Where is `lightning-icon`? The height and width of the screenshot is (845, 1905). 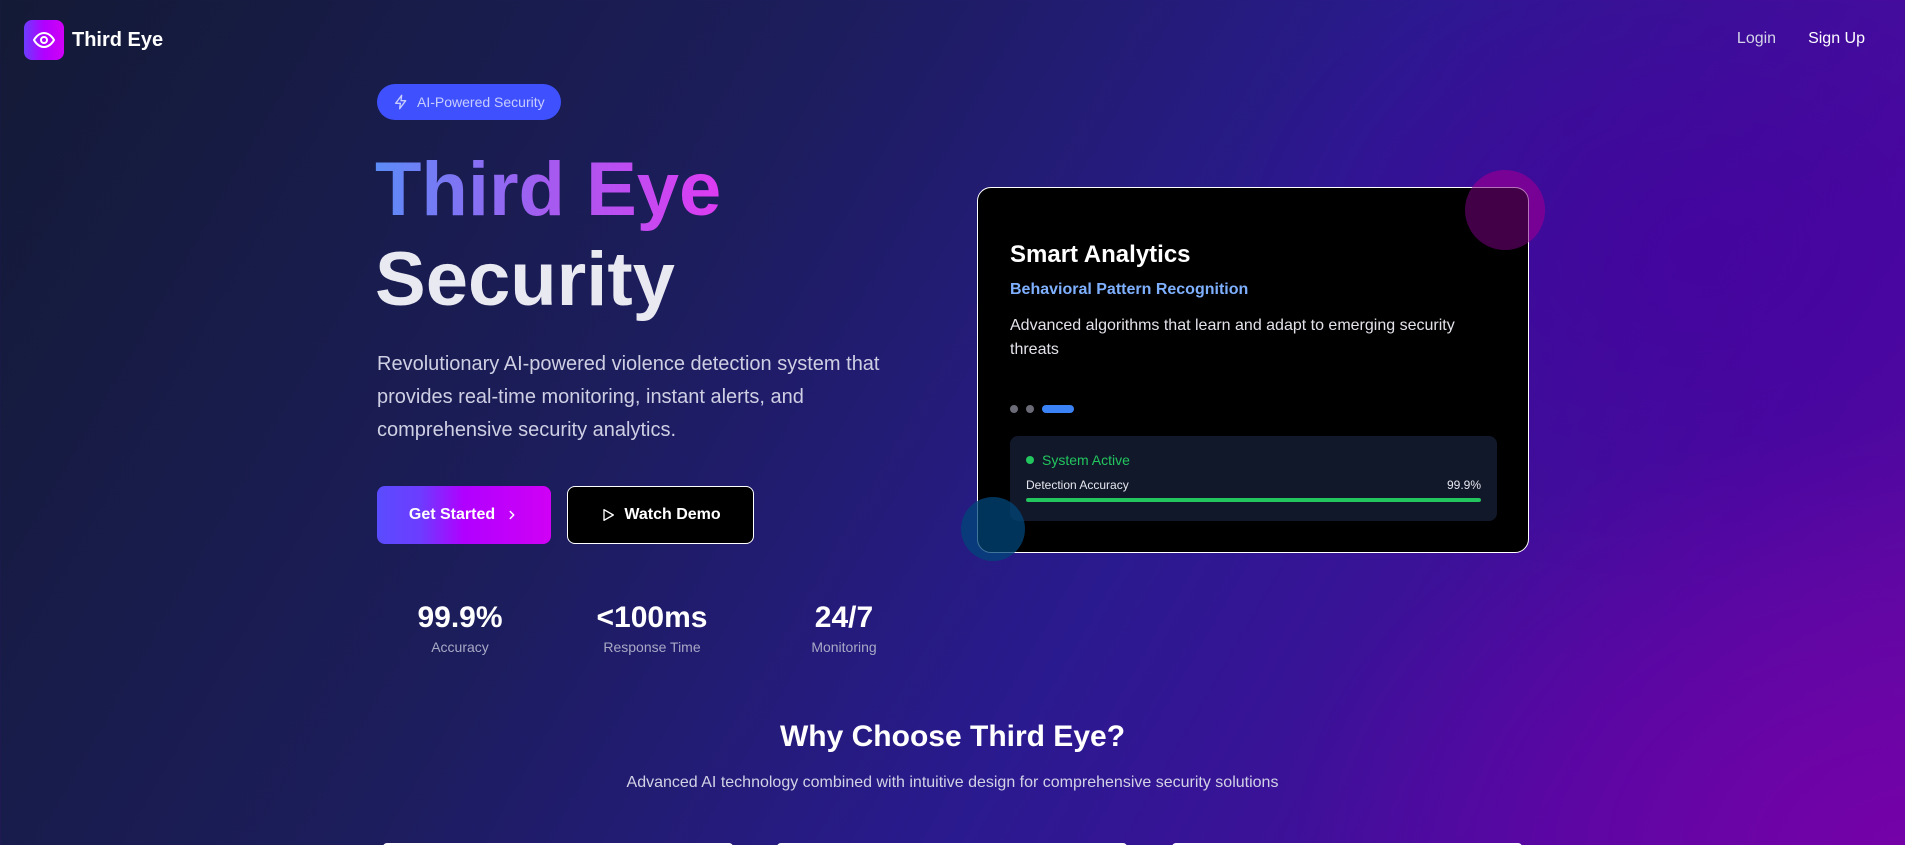 lightning-icon is located at coordinates (401, 102).